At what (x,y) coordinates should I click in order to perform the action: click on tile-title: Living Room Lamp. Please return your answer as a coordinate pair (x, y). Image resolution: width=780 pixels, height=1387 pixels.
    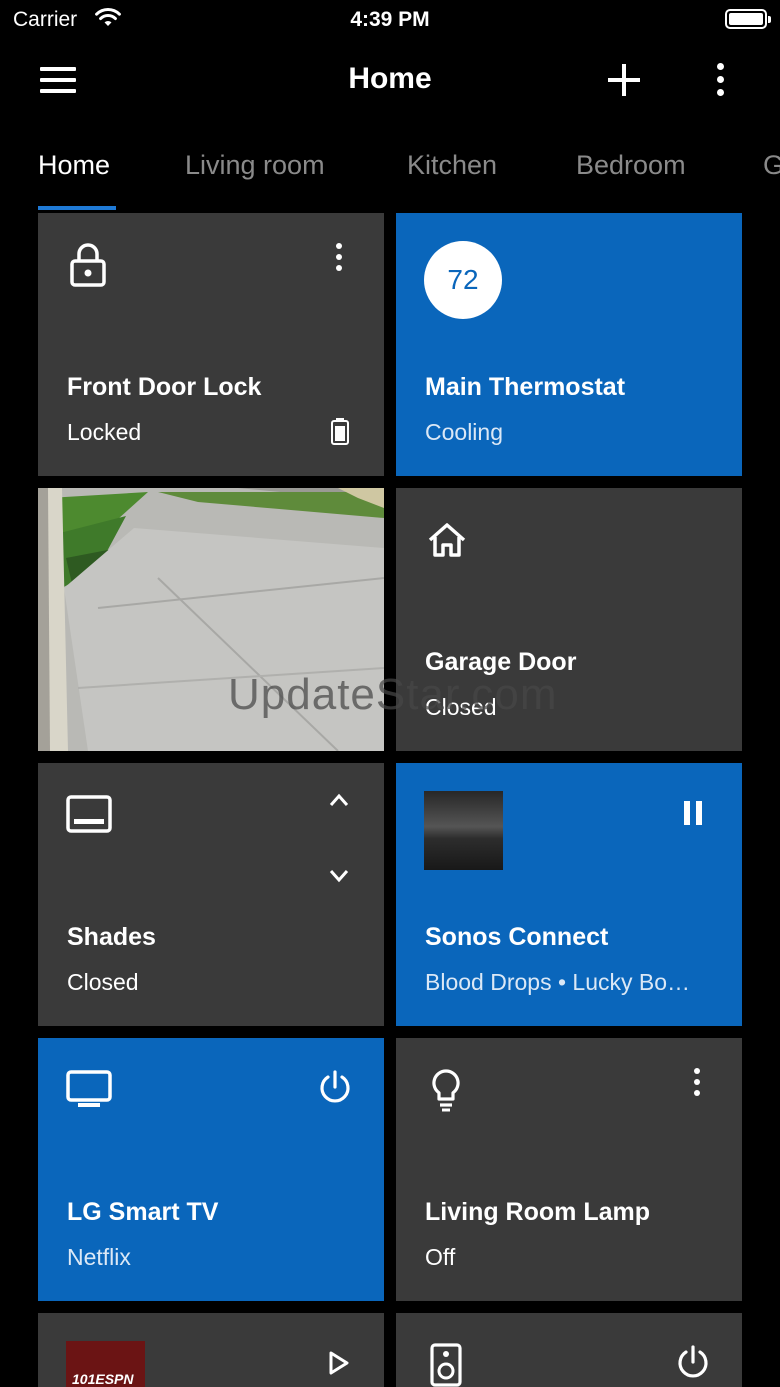
    Looking at the image, I should click on (537, 1212).